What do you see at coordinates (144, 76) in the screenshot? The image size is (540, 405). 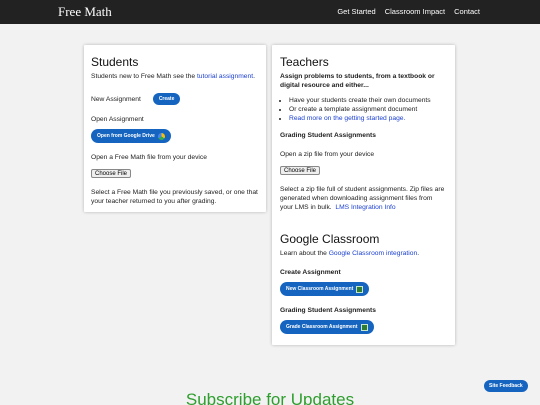 I see `students-intro-text: Students new to Free Math see the` at bounding box center [144, 76].